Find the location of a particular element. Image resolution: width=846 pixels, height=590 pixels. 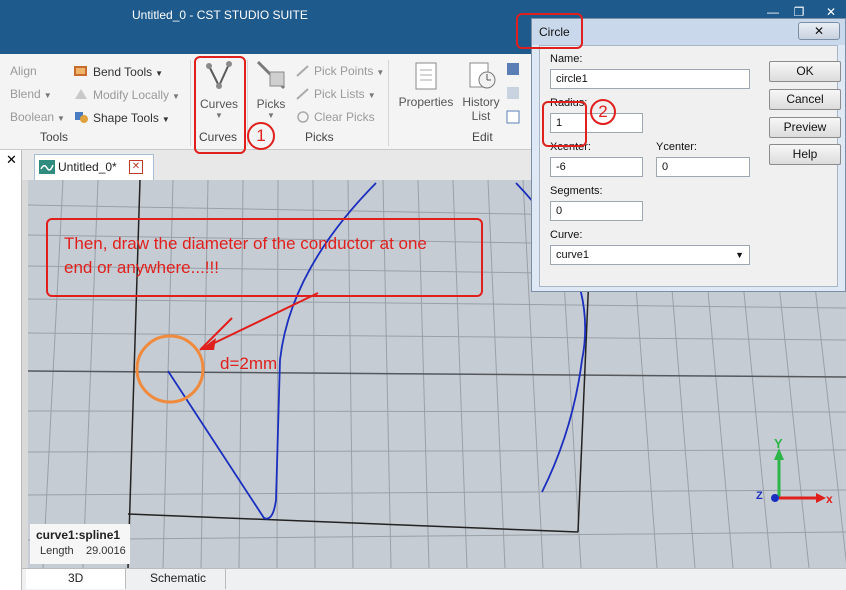

picks-icon is located at coordinates (271, 75).